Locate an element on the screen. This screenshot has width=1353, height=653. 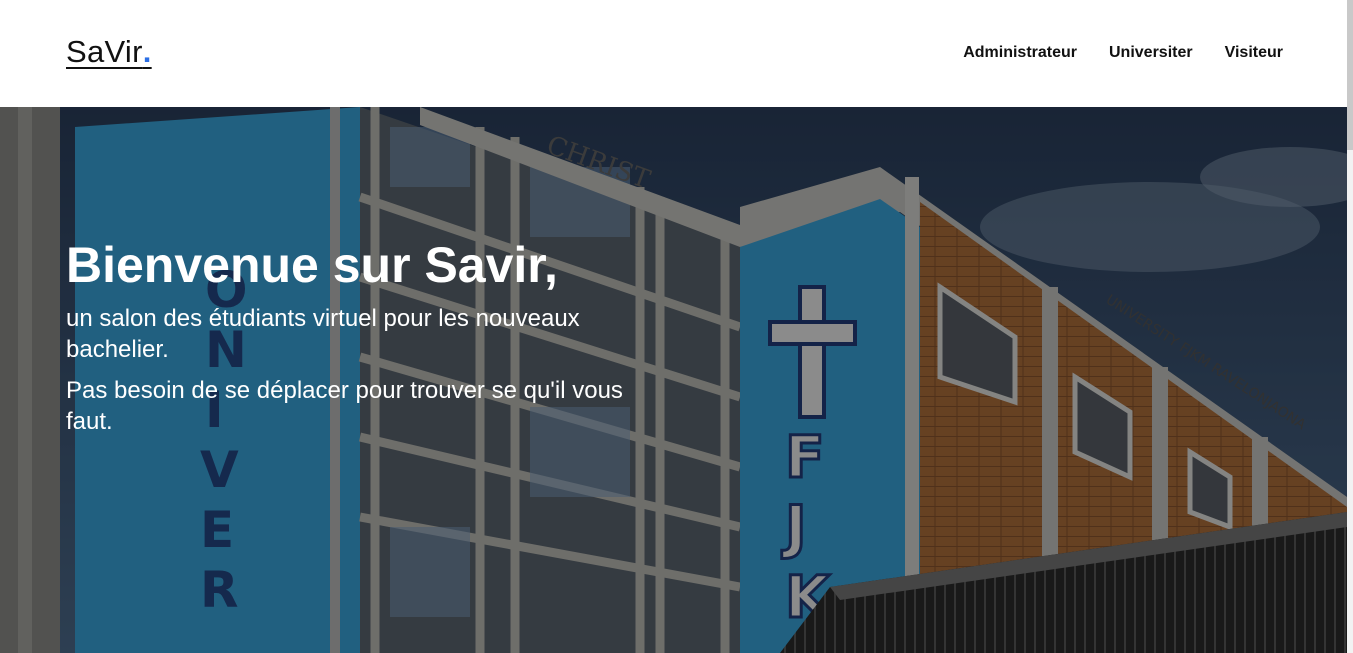
nav-link-visiteur: Visiteur is located at coordinates (1254, 53).